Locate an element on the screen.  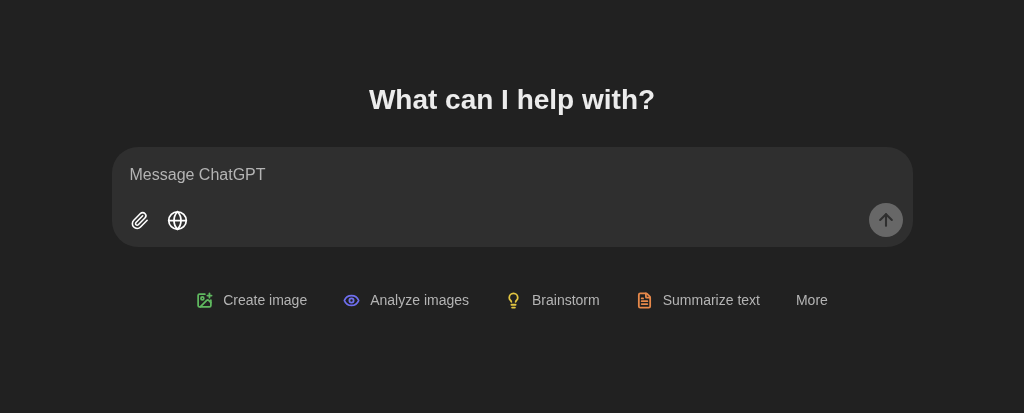
suggestion-button: More is located at coordinates (811, 300).